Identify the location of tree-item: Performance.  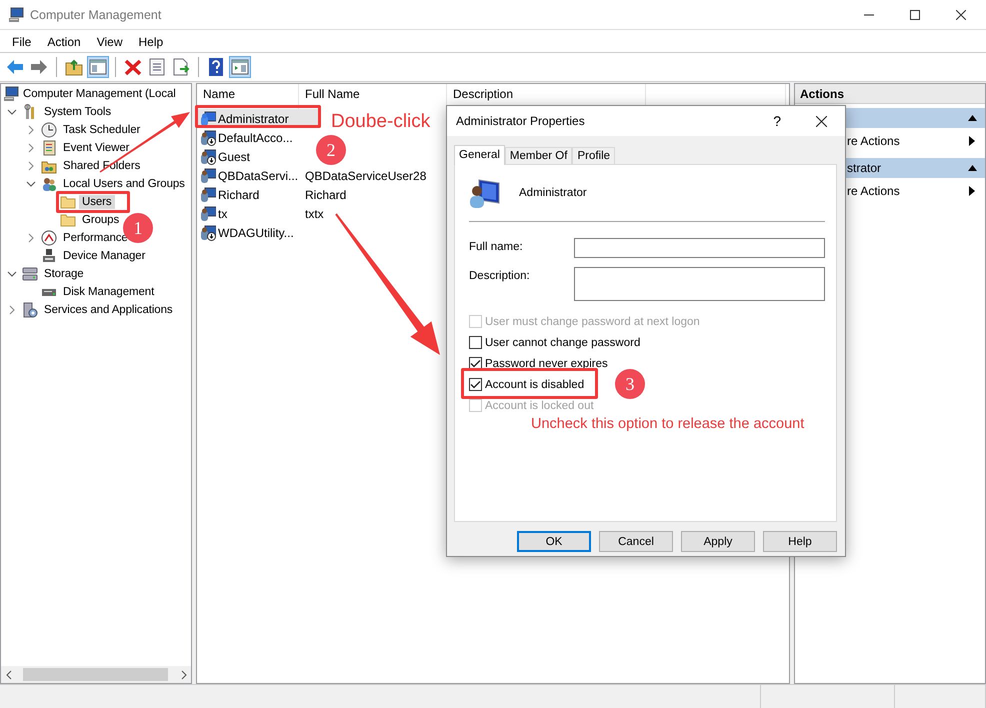
(95, 238).